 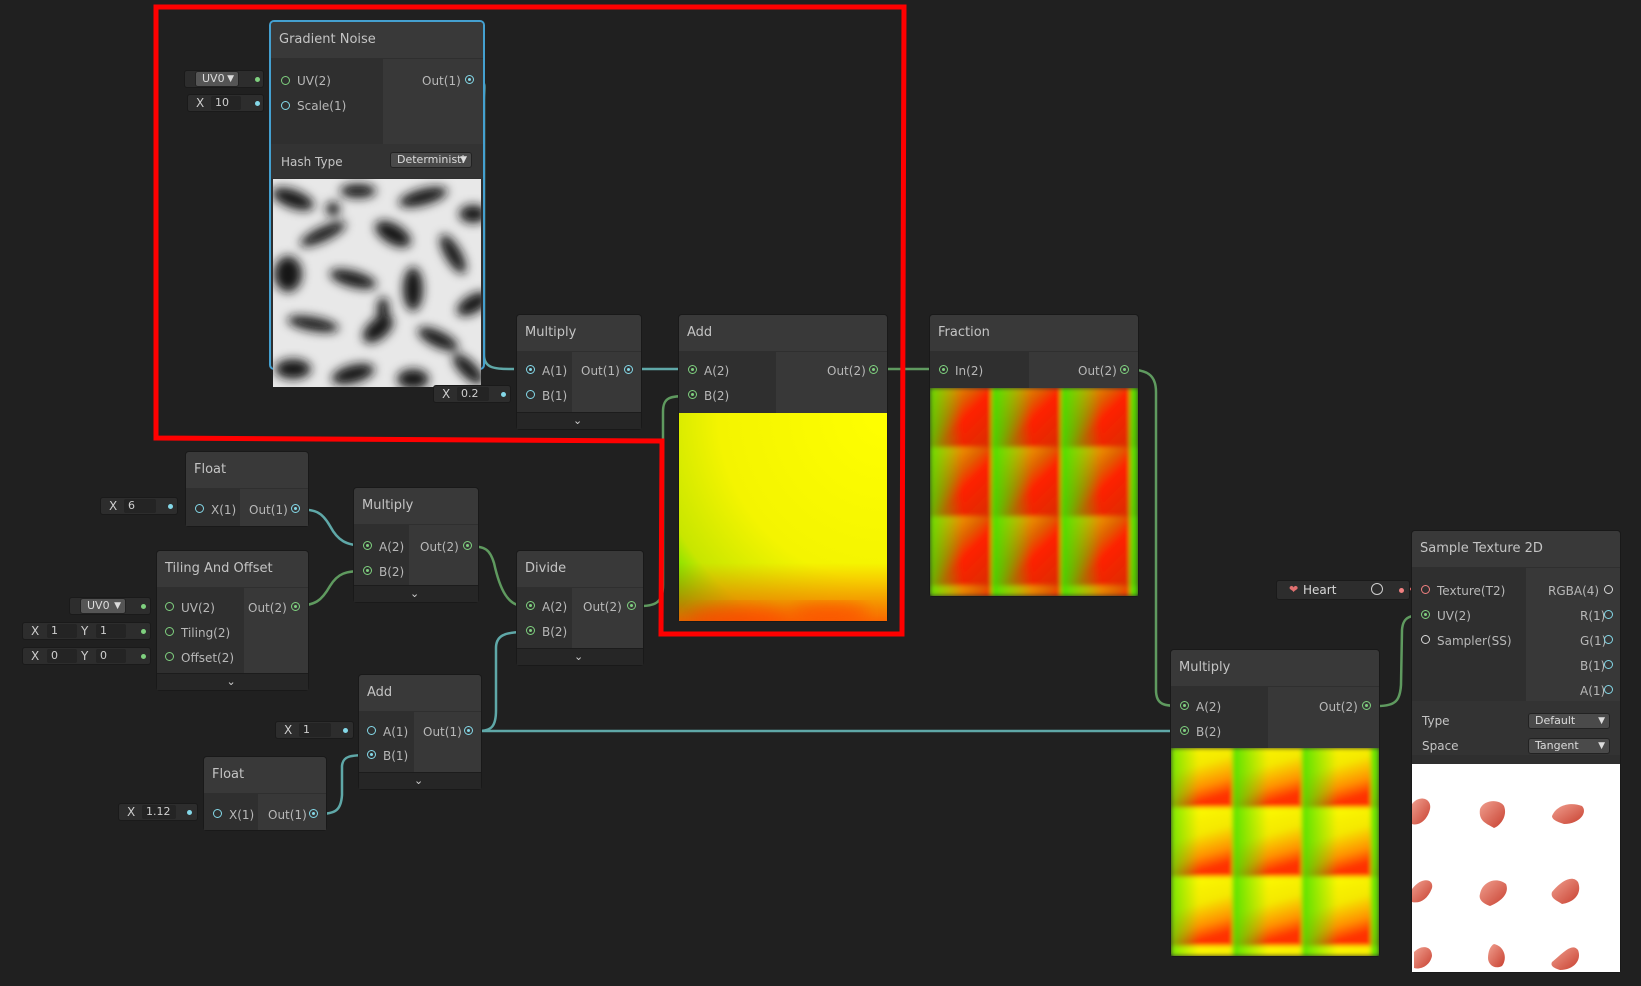 I want to click on node-header: Tiling And Offset, so click(x=232, y=569).